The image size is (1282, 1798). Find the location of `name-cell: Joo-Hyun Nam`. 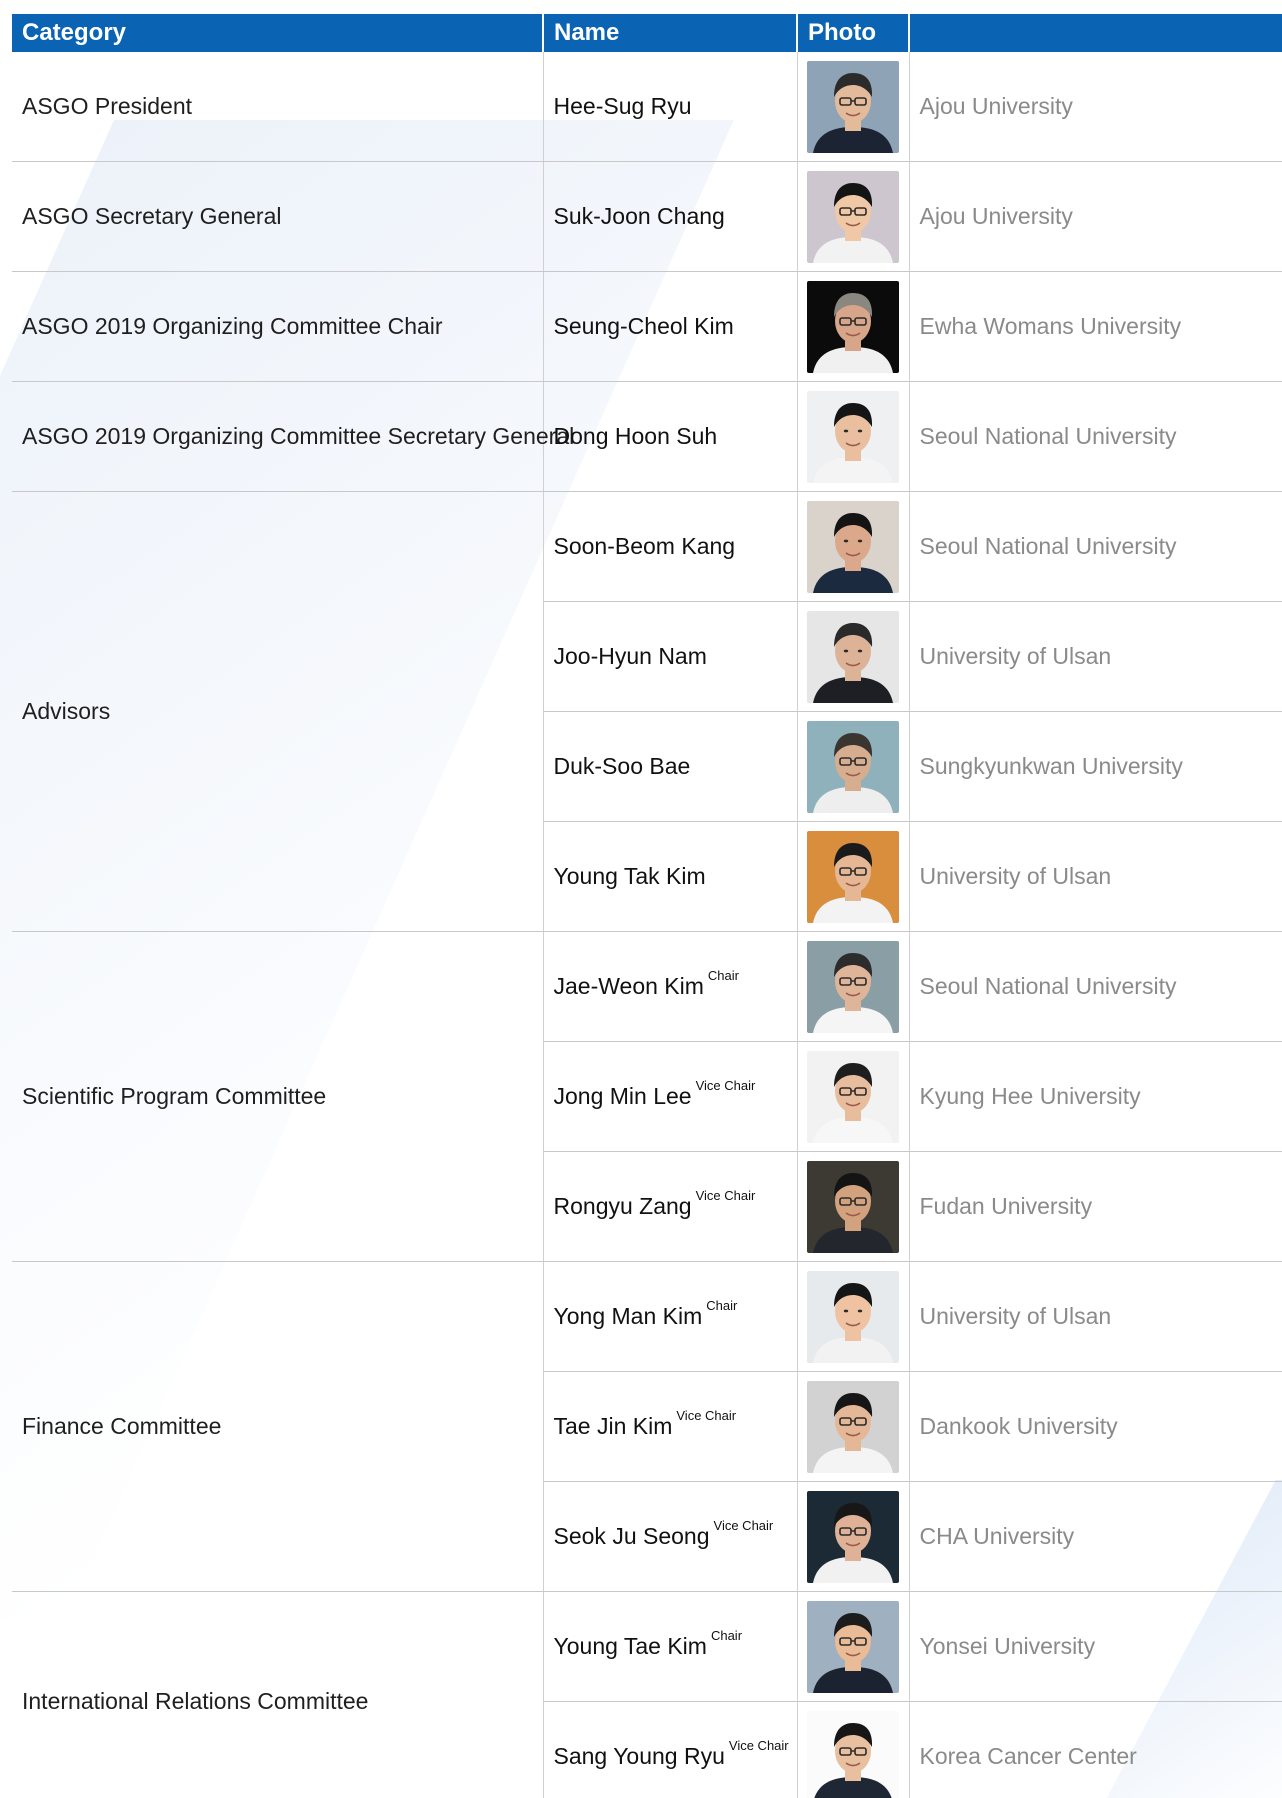

name-cell: Joo-Hyun Nam is located at coordinates (669, 656).